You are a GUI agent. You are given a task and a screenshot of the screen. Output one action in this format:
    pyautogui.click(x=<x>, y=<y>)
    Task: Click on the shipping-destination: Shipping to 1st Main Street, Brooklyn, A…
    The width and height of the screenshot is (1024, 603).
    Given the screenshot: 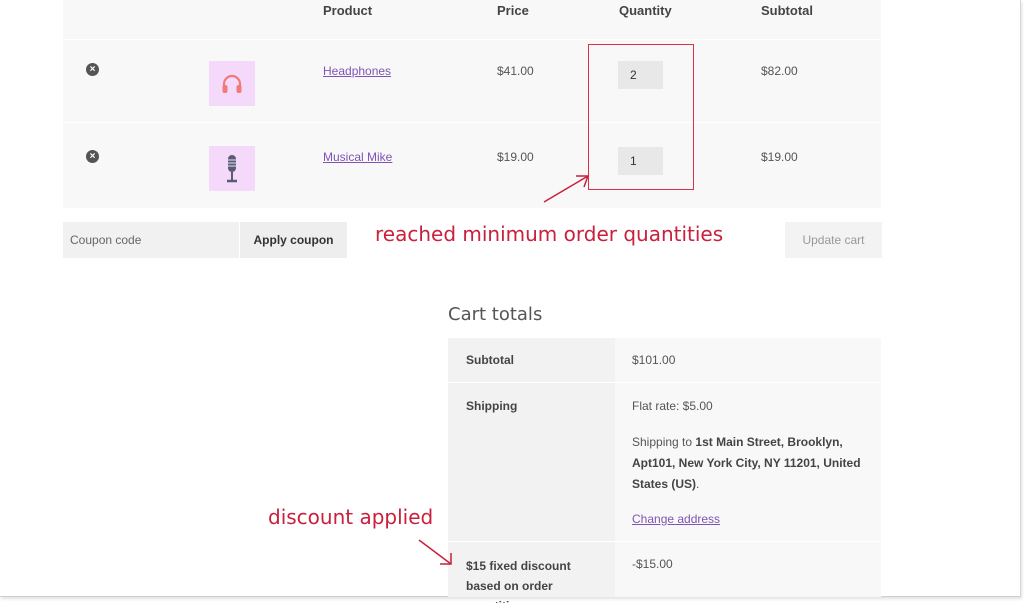 What is the action you would take?
    pyautogui.click(x=747, y=463)
    